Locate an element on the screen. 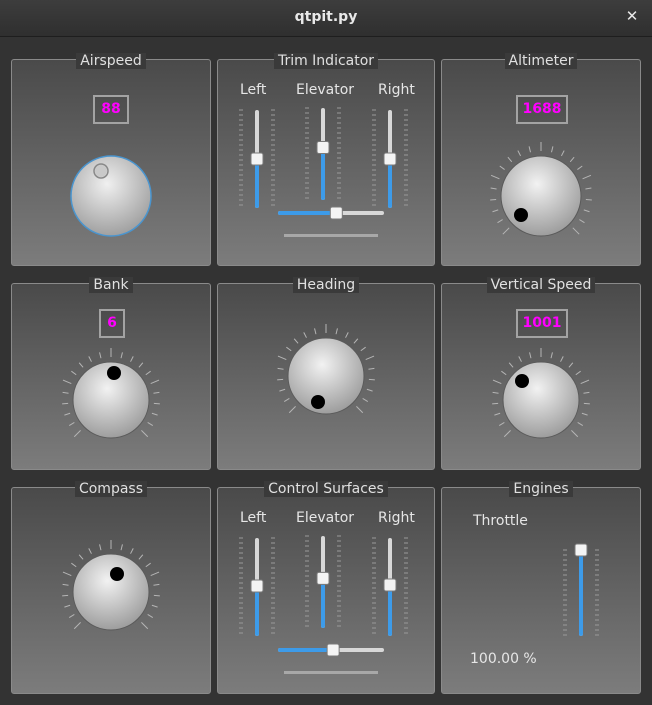 The height and width of the screenshot is (705, 652). ctrl-elevator-slider is located at coordinates (323, 581).